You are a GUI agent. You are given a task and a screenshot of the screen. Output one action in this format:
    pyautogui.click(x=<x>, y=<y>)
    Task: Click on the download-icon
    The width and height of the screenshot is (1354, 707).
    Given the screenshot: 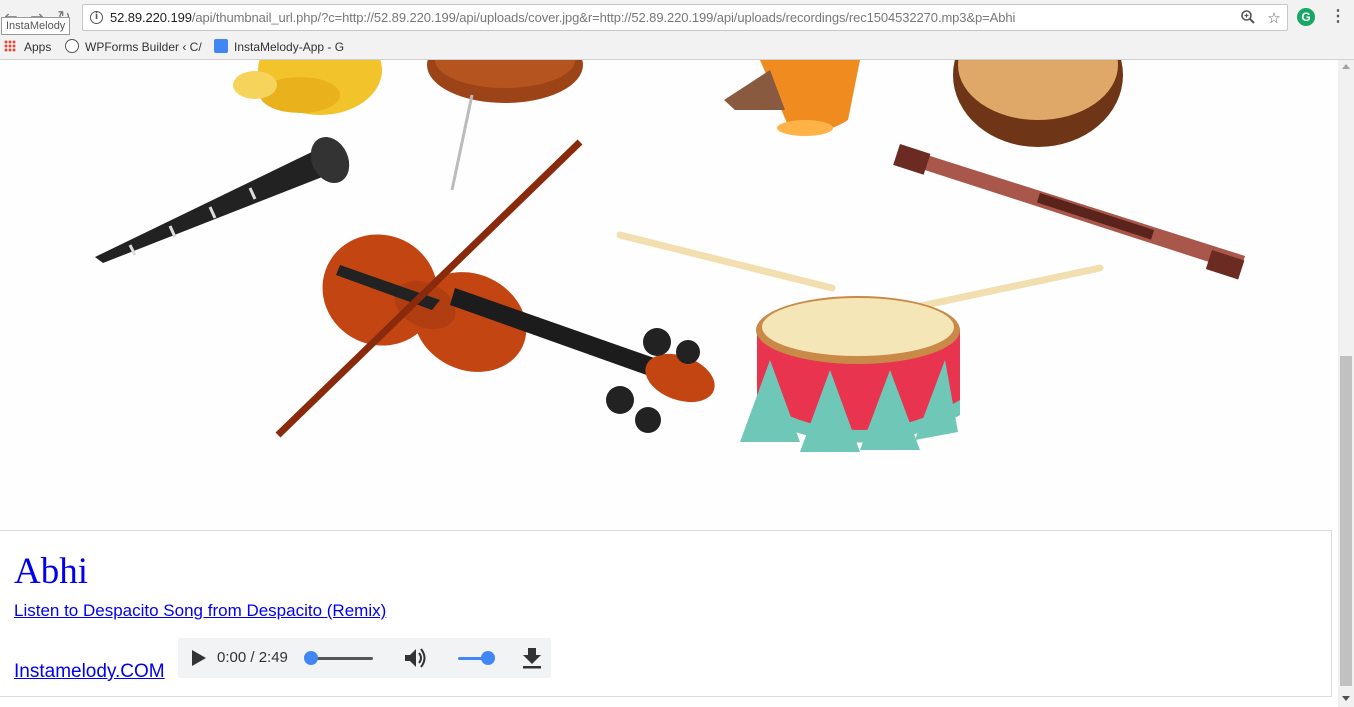 What is the action you would take?
    pyautogui.click(x=532, y=658)
    